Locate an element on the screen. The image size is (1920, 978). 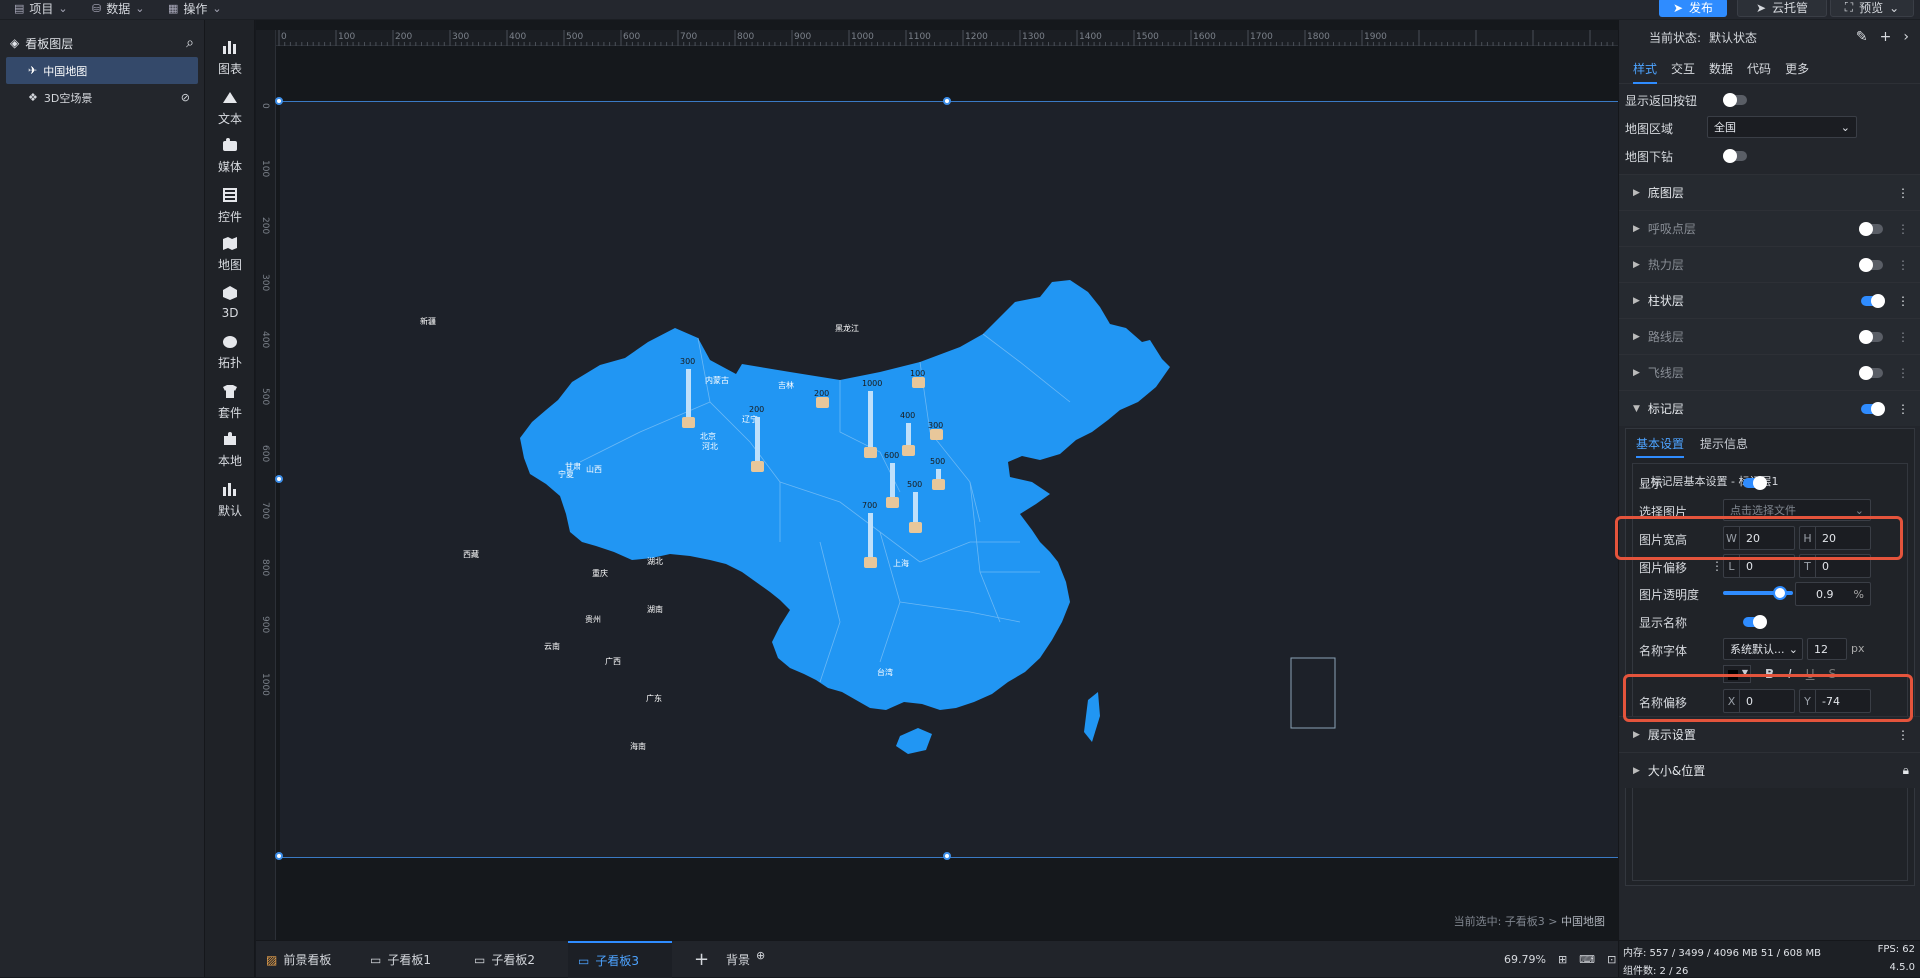
bar-value-label: 600 is located at coordinates (892, 455).